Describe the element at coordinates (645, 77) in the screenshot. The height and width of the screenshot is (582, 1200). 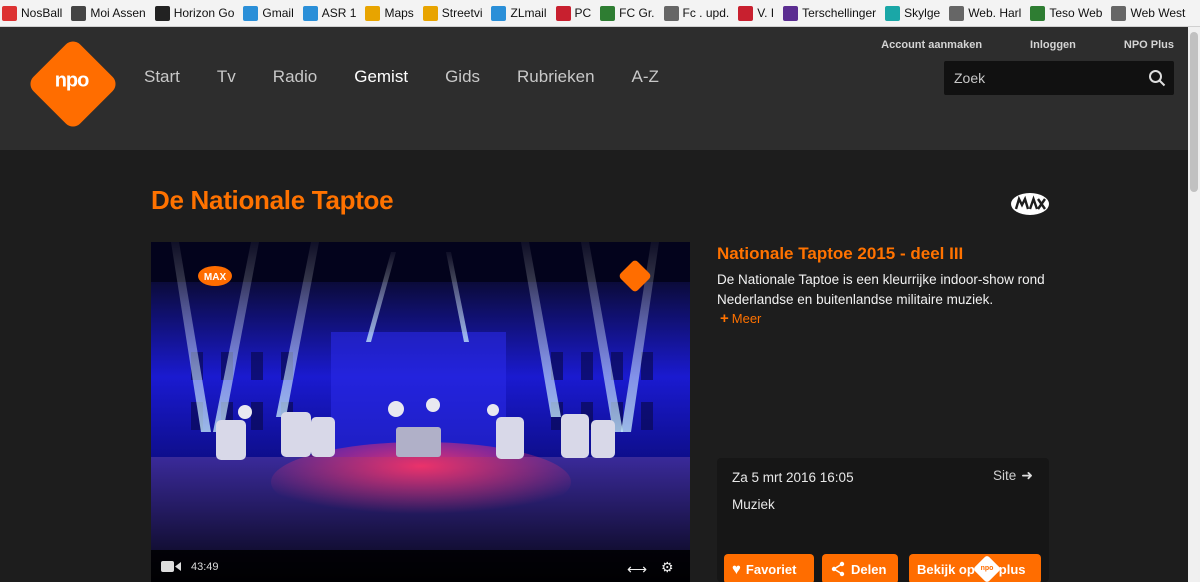
I see `nav-a-z: A-Z` at that location.